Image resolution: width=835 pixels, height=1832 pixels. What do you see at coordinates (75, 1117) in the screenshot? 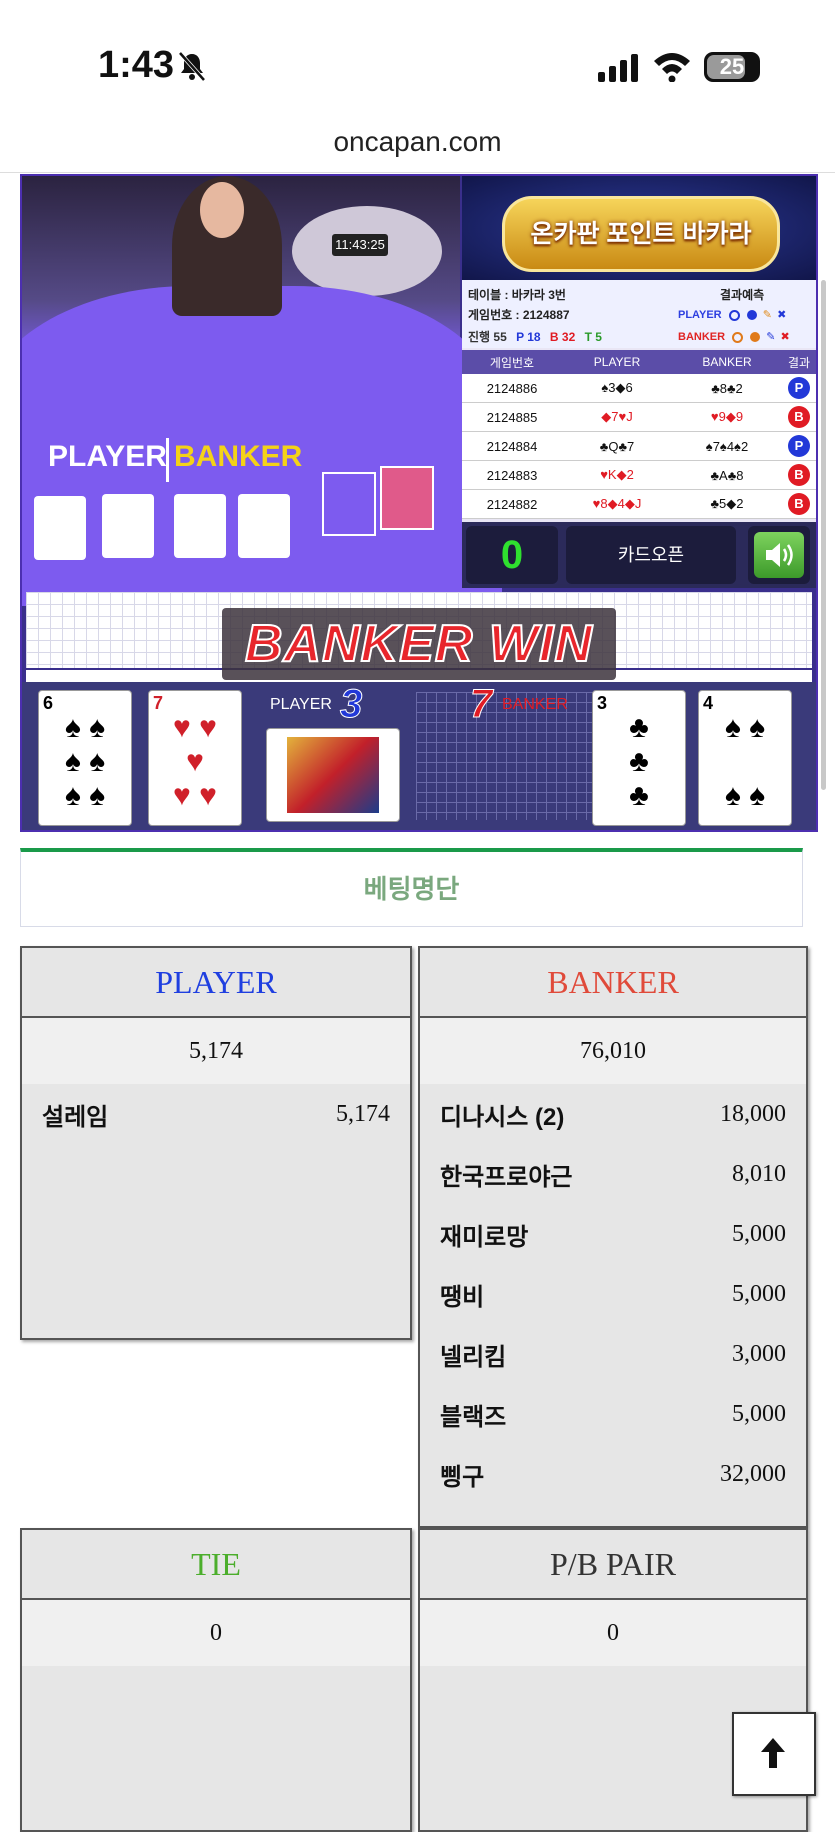
I see `bettor-name: 설레임` at bounding box center [75, 1117].